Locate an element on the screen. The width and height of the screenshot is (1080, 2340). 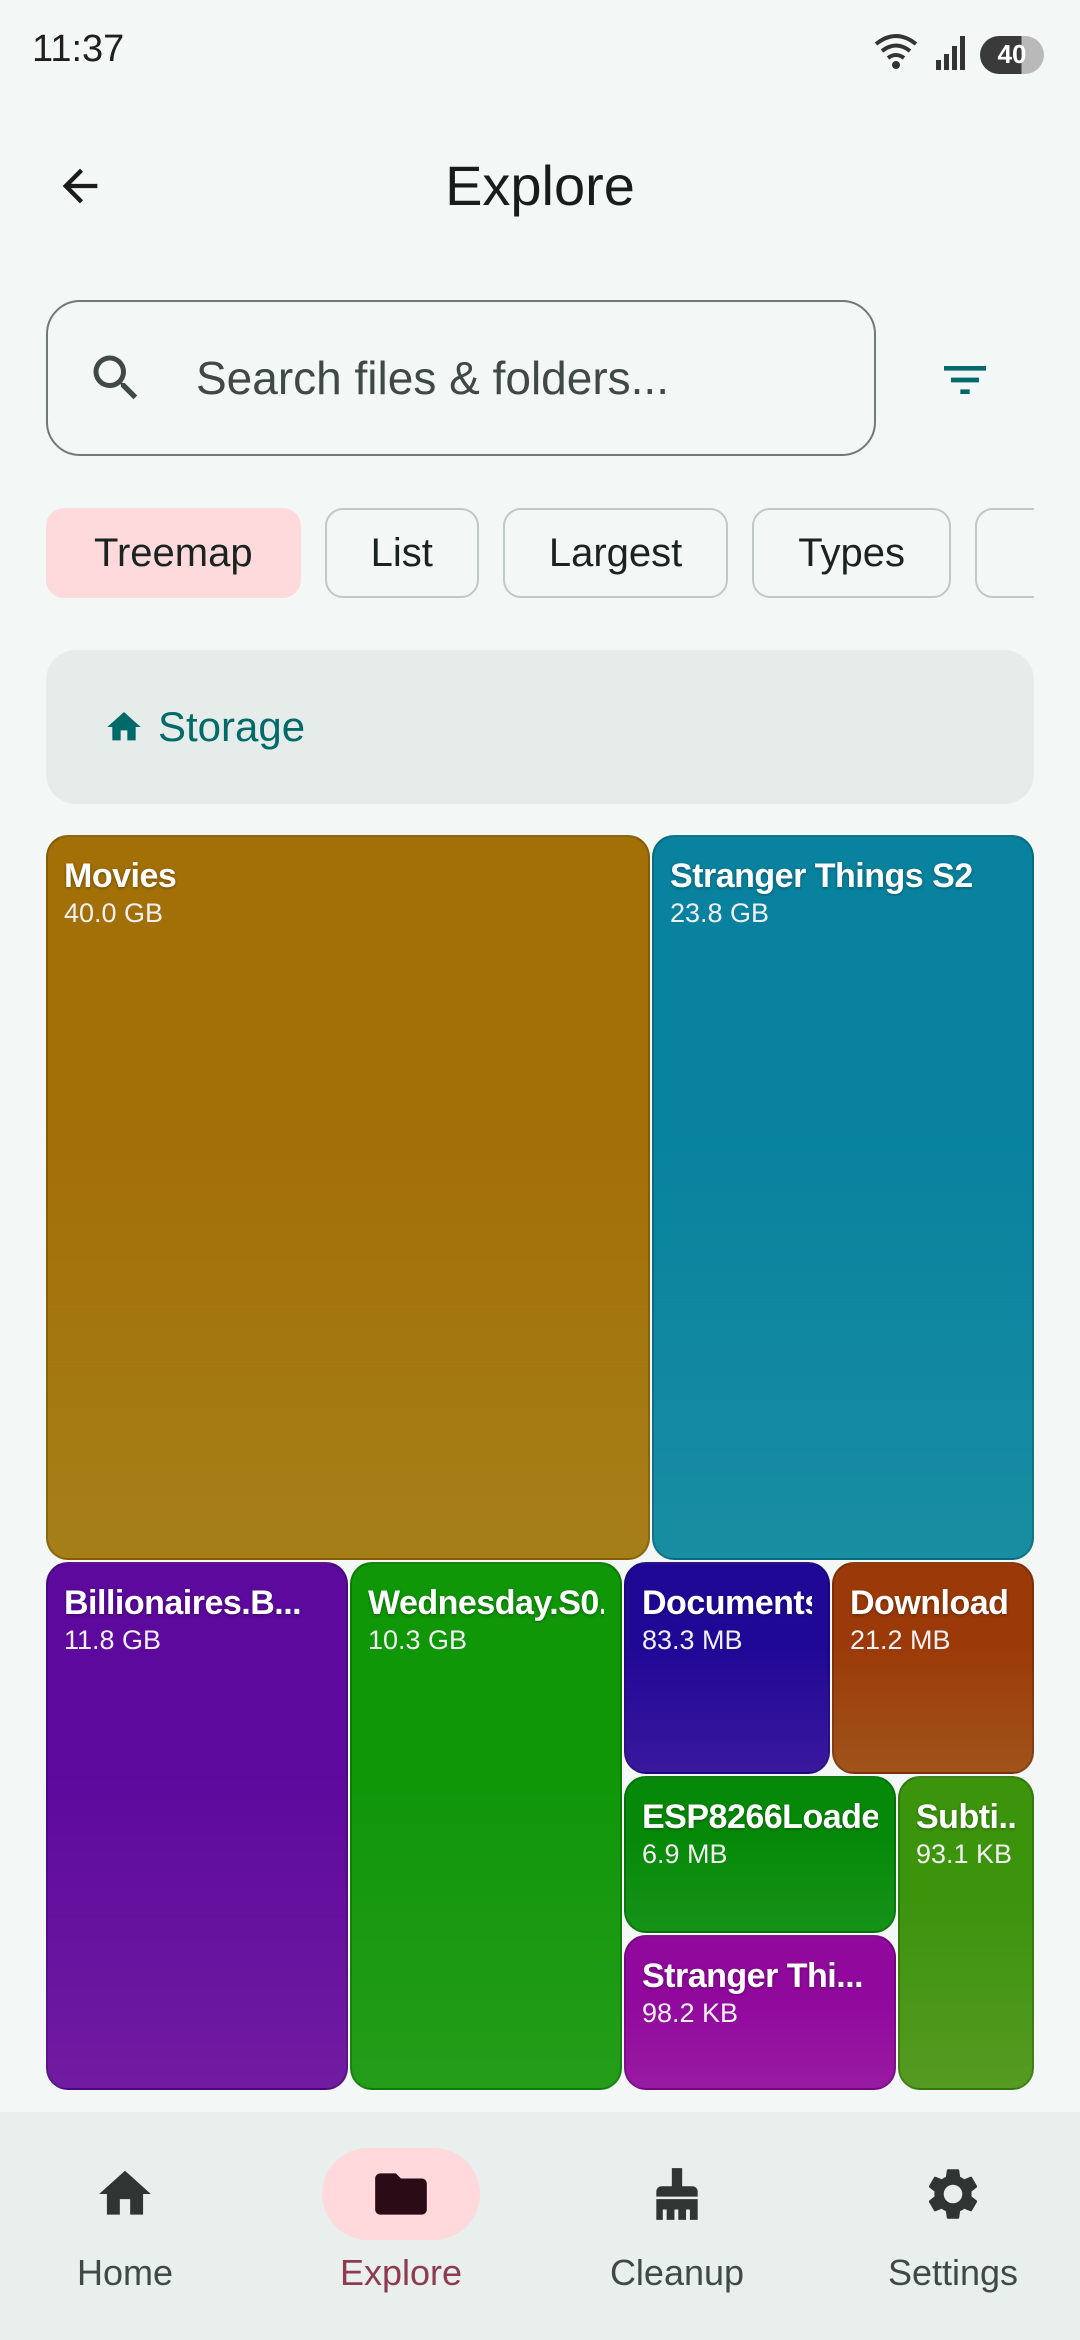
tile-name: Documents is located at coordinates (727, 1603).